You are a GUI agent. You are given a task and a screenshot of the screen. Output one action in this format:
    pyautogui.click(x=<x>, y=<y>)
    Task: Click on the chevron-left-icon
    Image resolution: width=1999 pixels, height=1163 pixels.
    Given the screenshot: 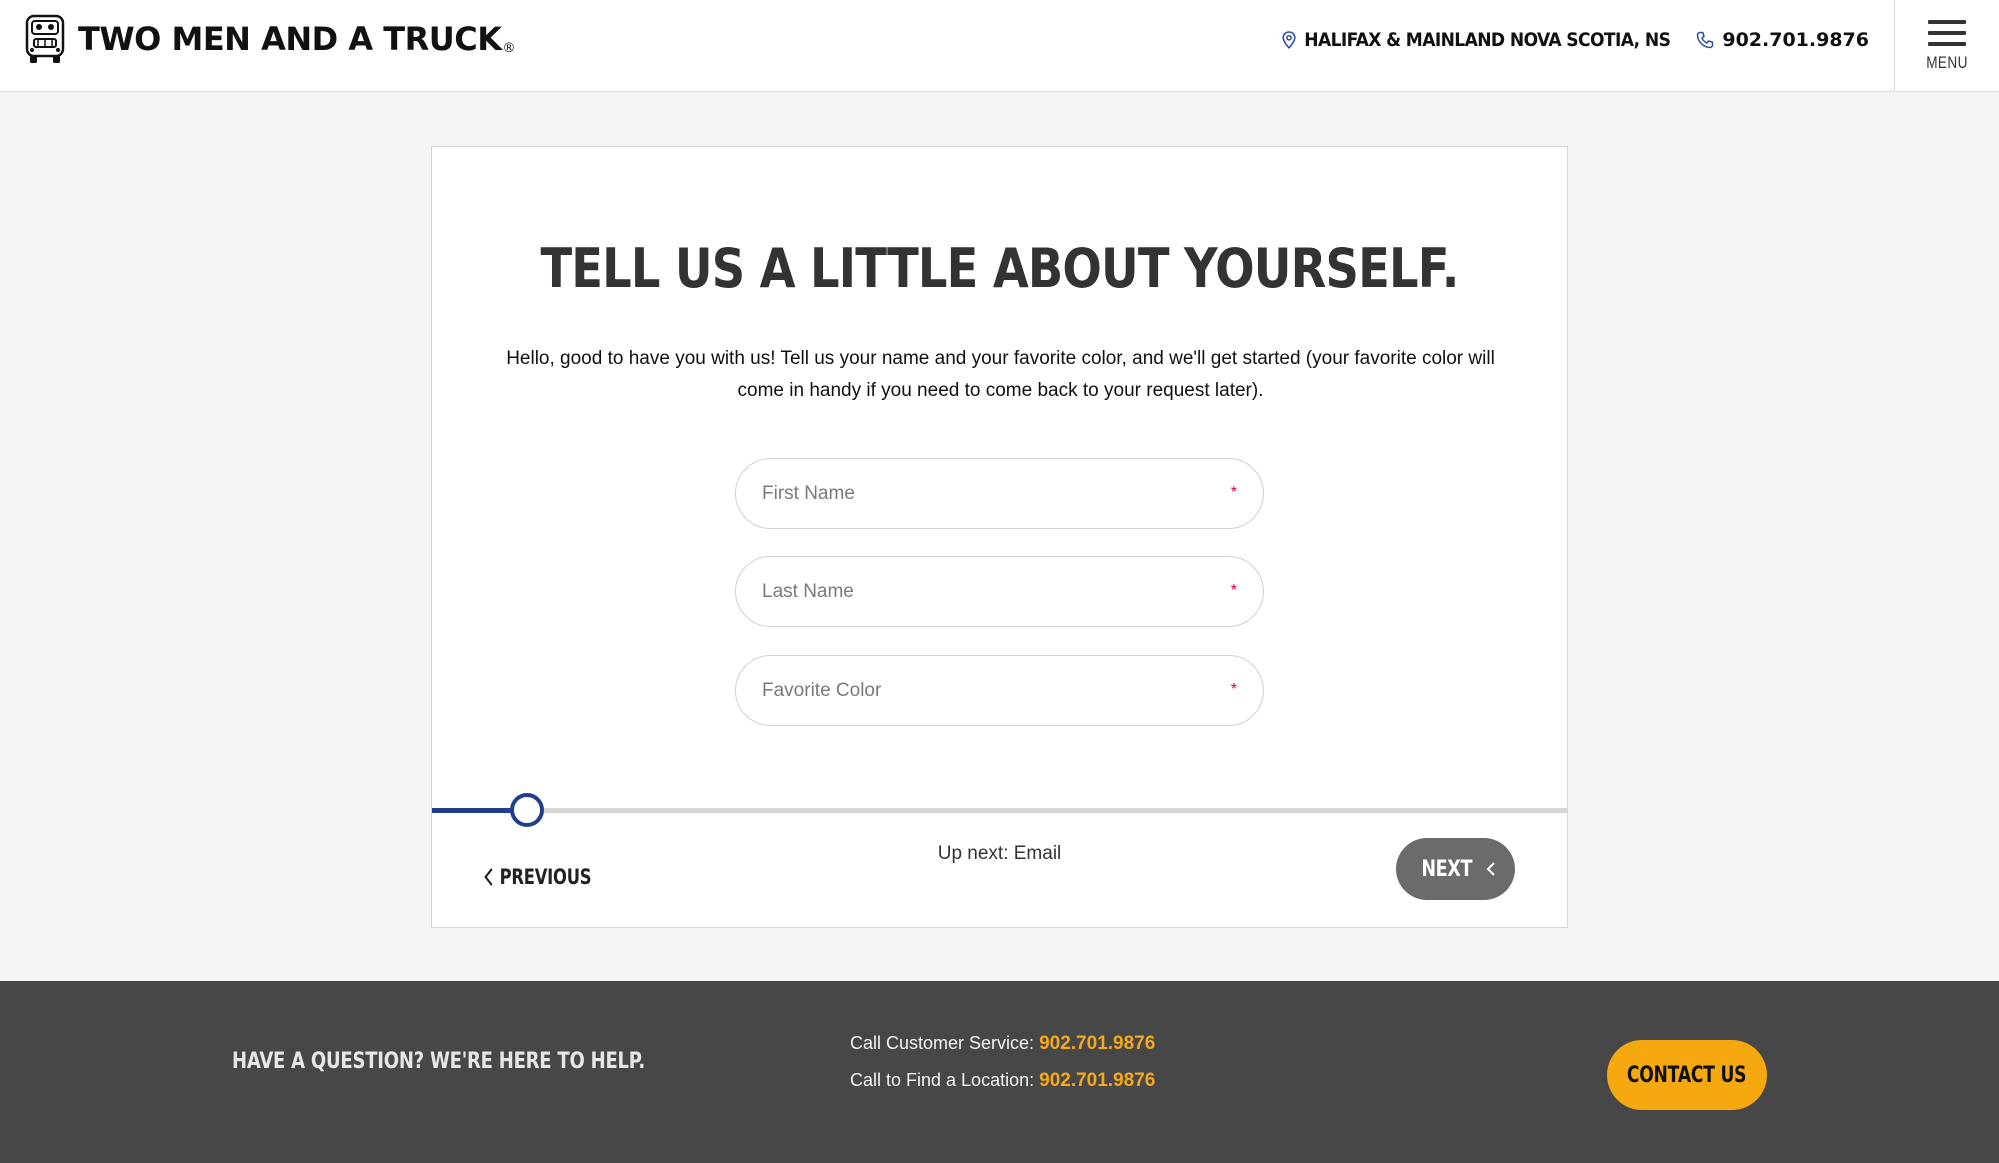 What is the action you would take?
    pyautogui.click(x=488, y=877)
    